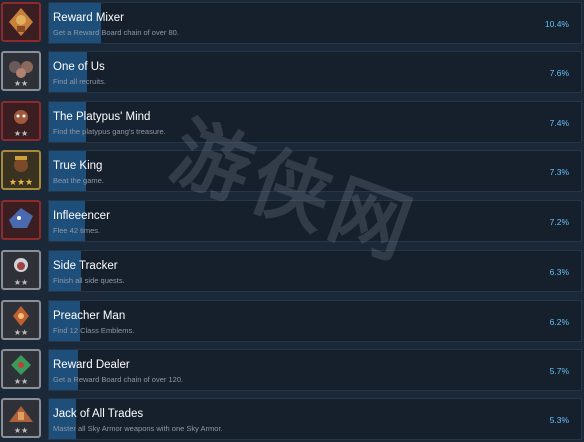 This screenshot has width=584, height=442. Describe the element at coordinates (88, 18) in the screenshot. I see `achievement-title: Reward Mixer` at that location.